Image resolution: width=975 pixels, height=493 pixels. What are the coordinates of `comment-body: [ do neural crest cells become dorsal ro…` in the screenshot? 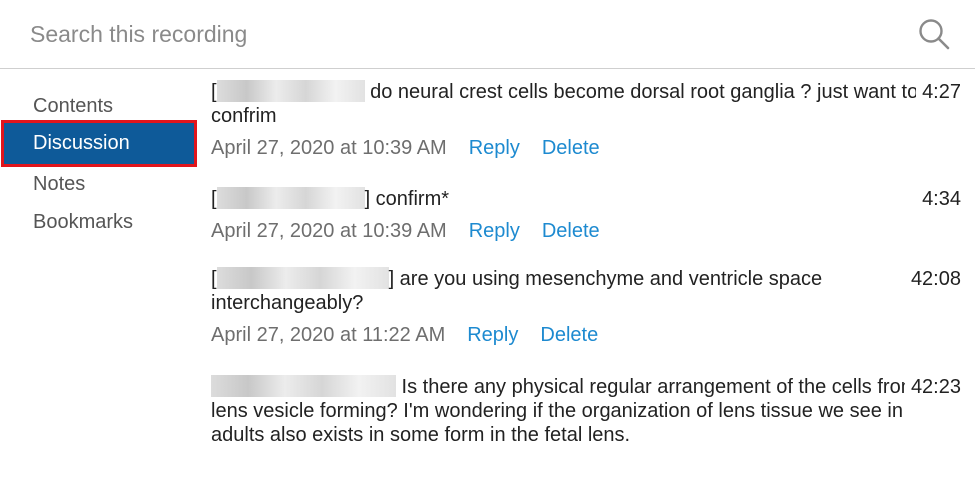 It's located at (586, 104).